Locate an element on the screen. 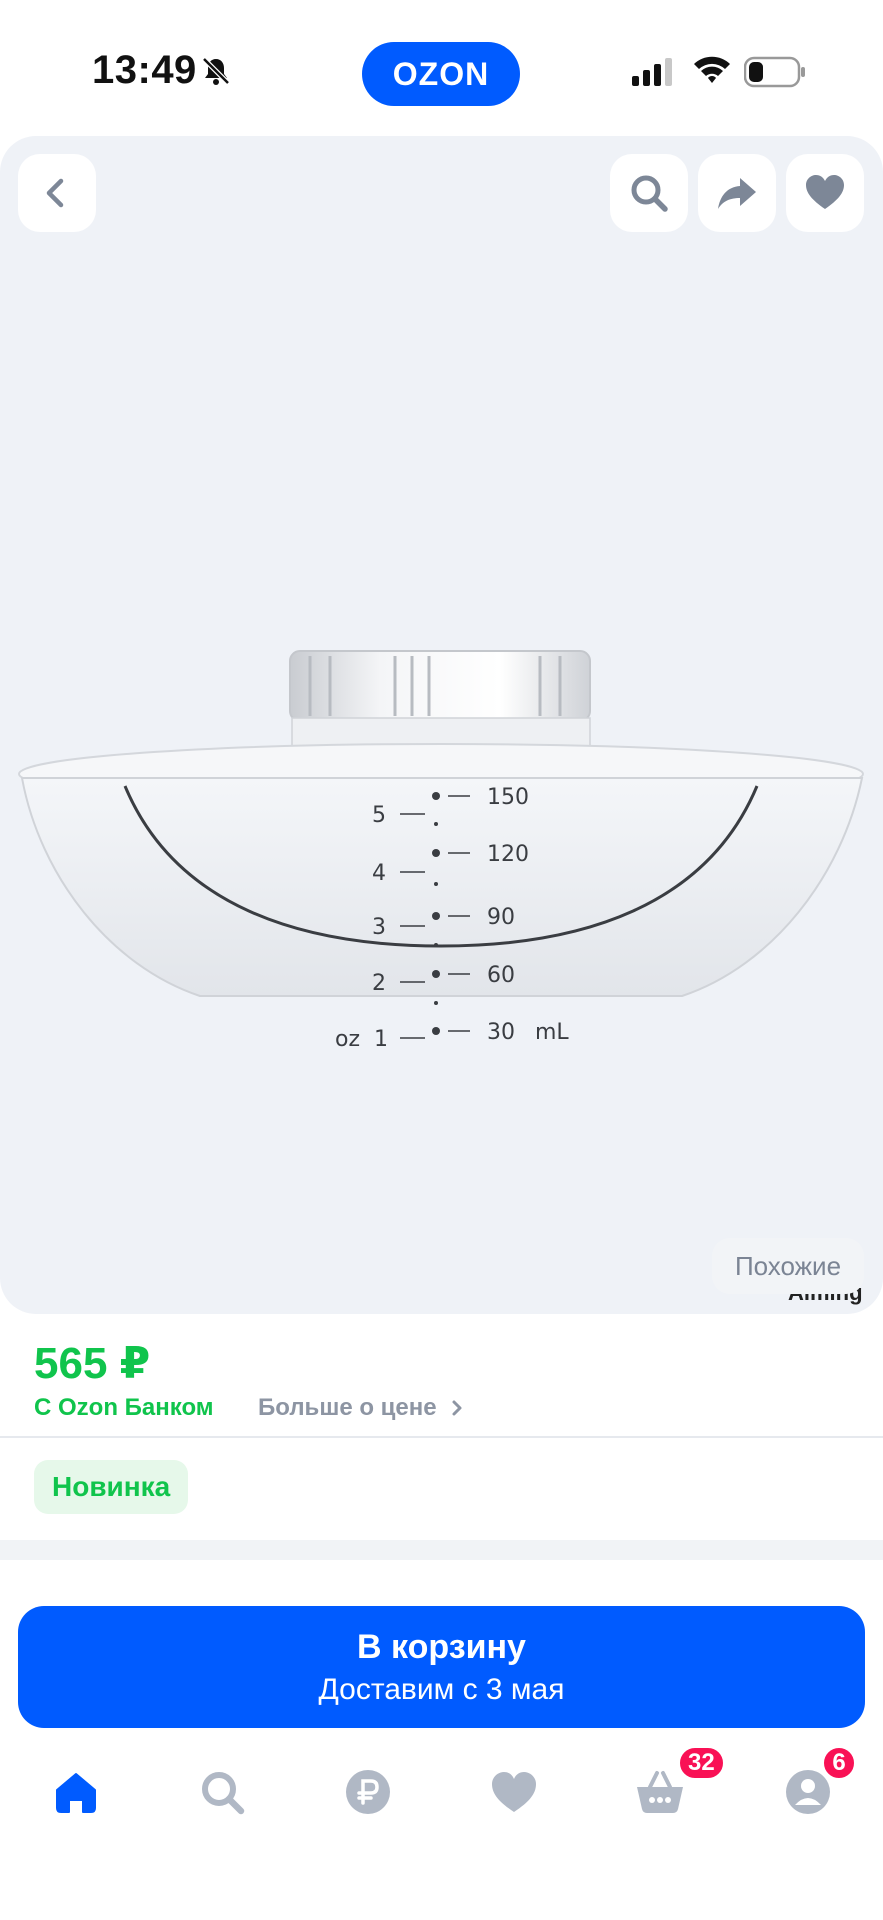 The image size is (883, 1920). scale-oz-1: 1 is located at coordinates (381, 1039).